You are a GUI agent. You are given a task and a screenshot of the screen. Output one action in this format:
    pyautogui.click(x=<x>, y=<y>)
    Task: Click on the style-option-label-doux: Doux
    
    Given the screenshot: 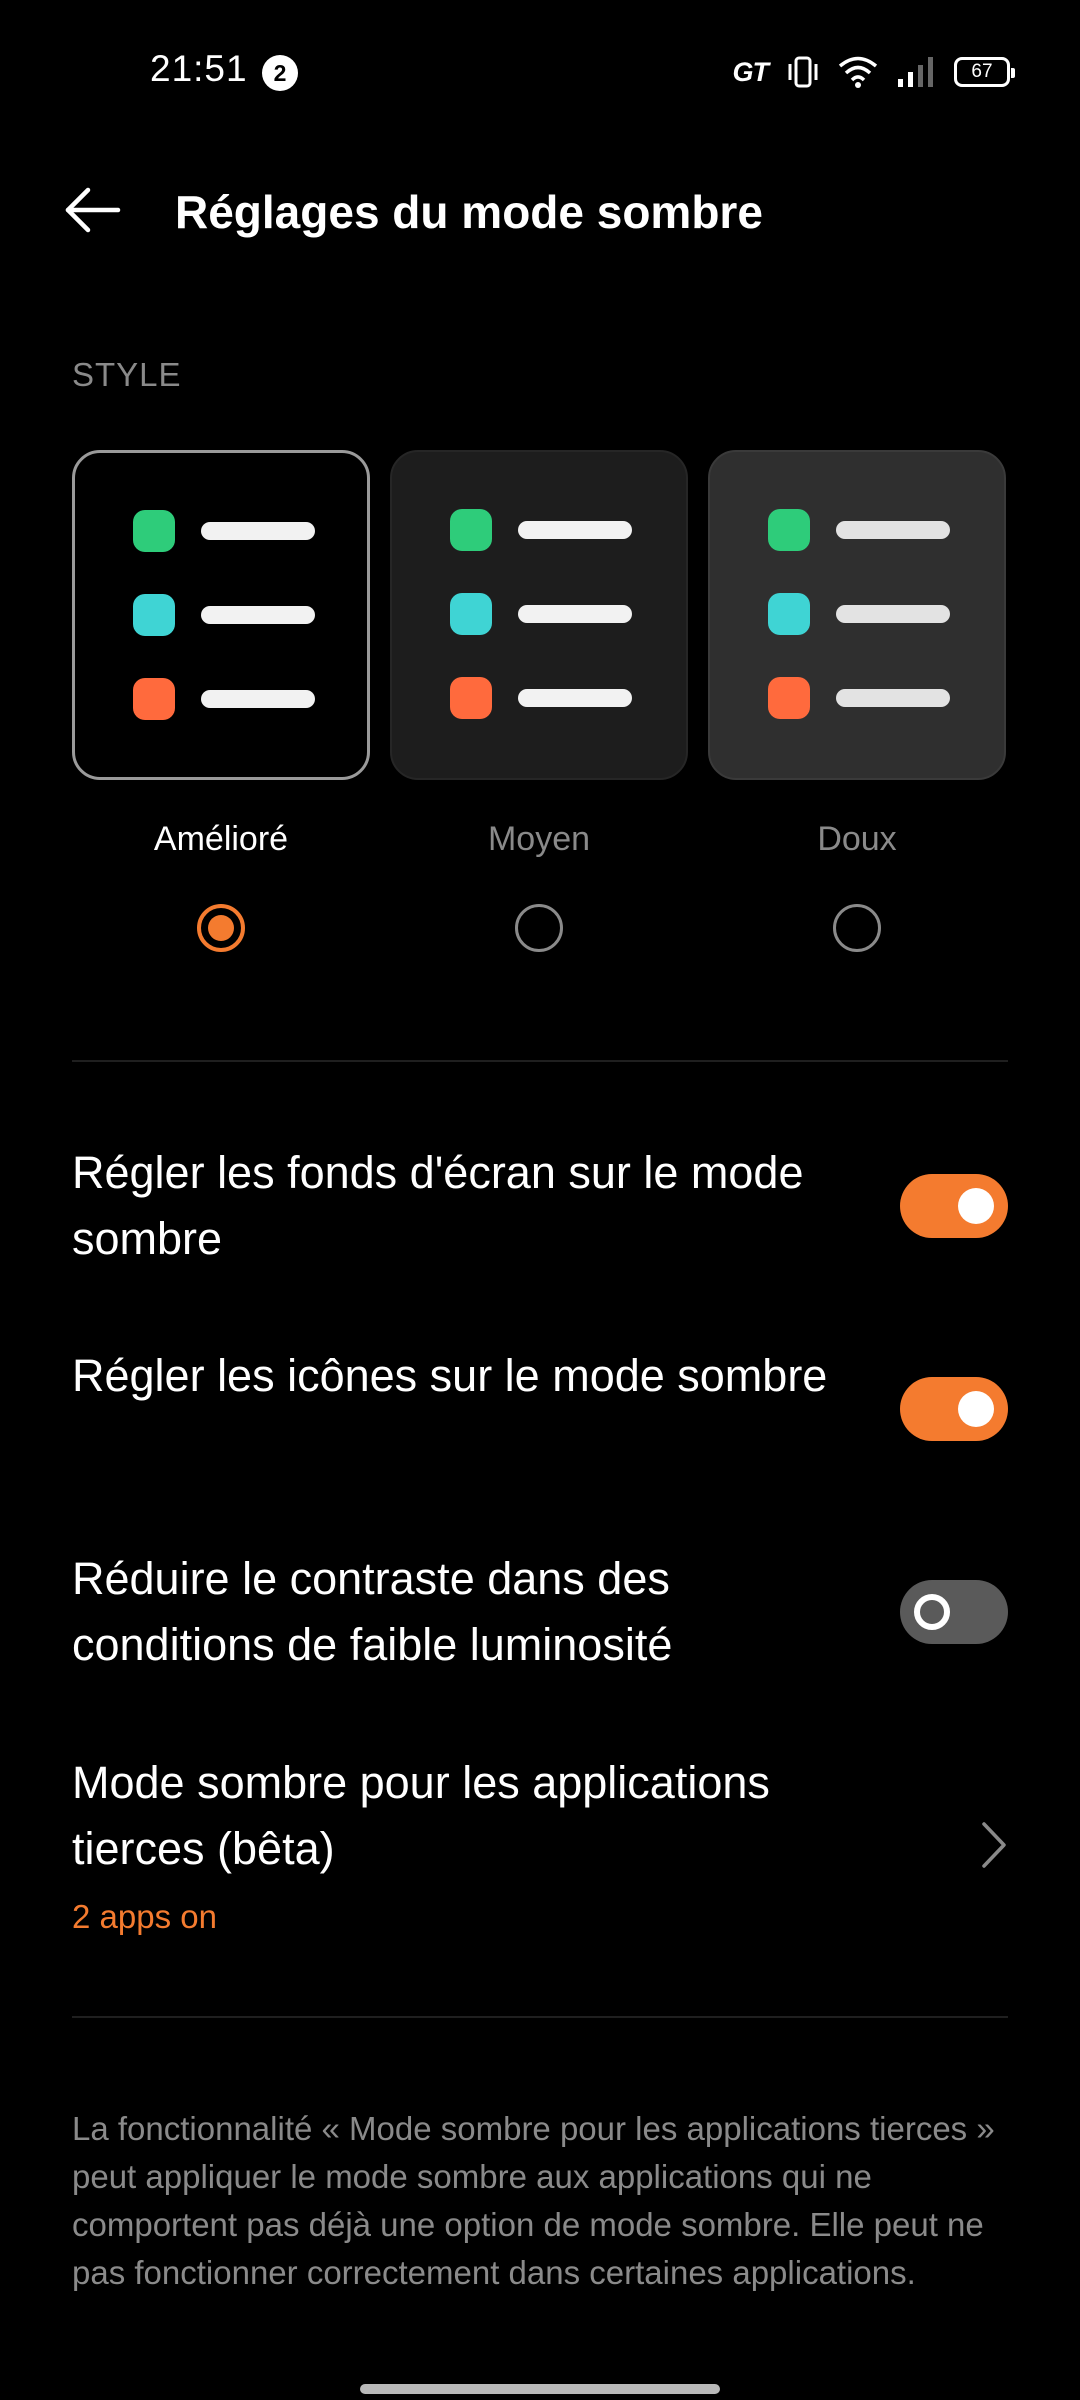 What is the action you would take?
    pyautogui.click(x=857, y=839)
    